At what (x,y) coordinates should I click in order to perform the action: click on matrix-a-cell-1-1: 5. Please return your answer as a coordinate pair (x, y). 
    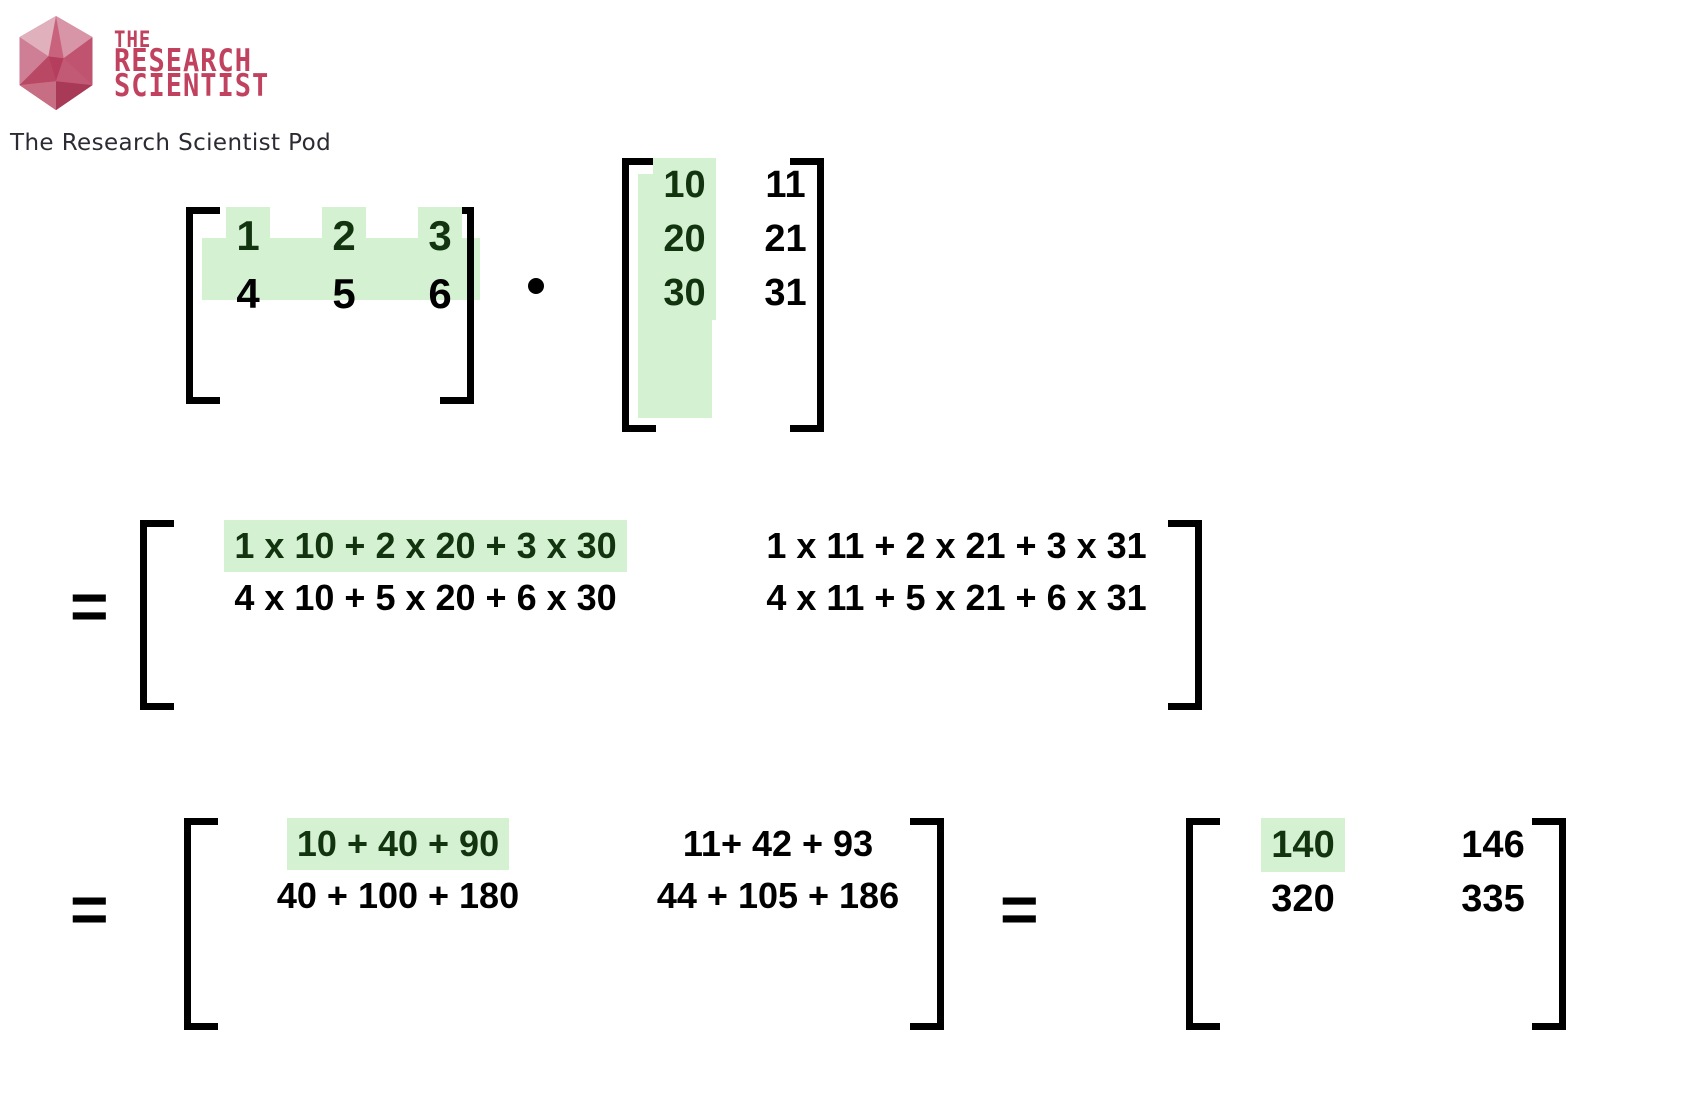
    Looking at the image, I should click on (344, 293).